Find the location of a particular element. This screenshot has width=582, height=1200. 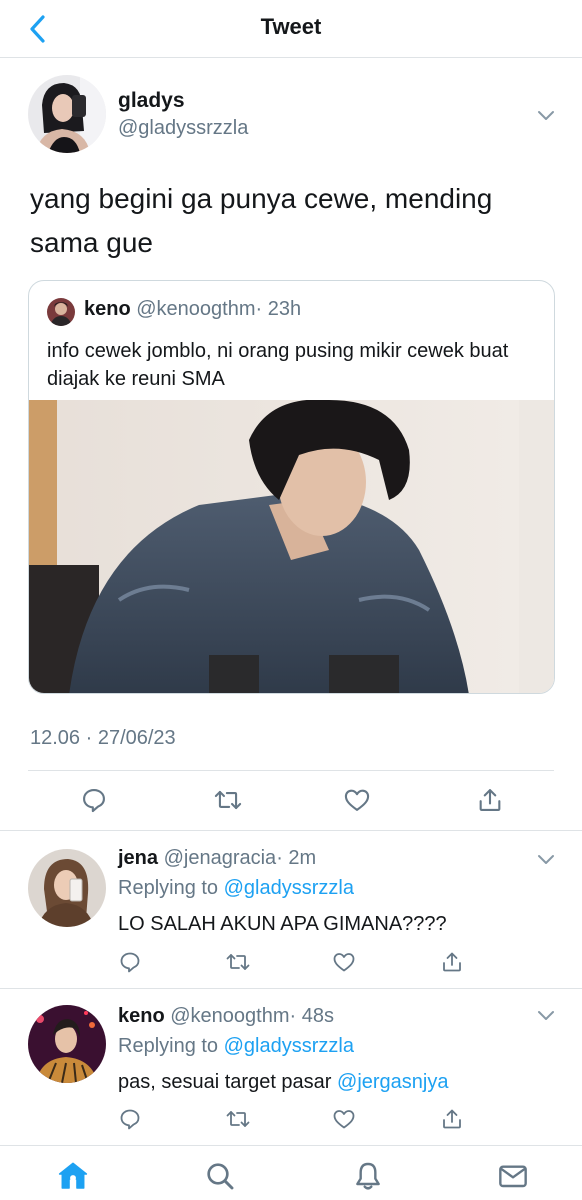

top-nav-bar: Tweet is located at coordinates (291, 29).